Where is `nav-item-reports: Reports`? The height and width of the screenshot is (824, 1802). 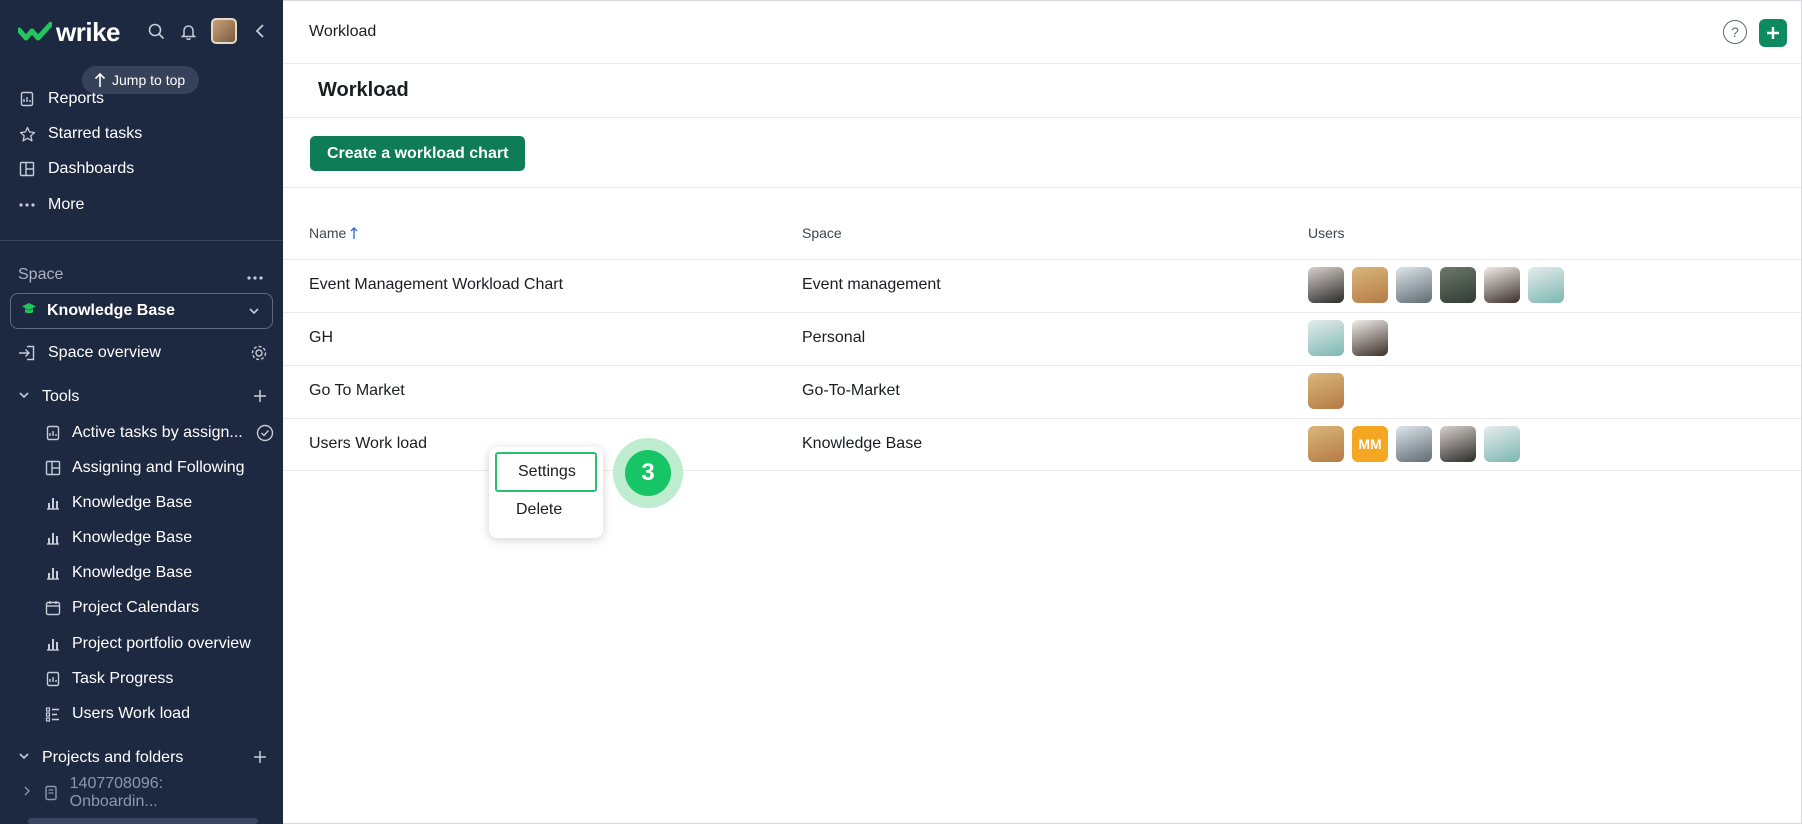
nav-item-reports: Reports is located at coordinates (61, 99).